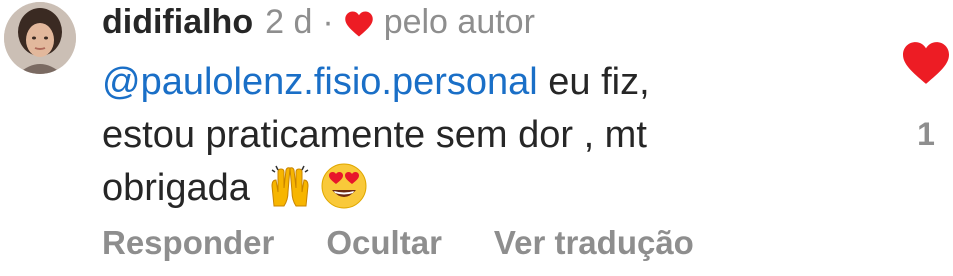 The width and height of the screenshot is (953, 276). What do you see at coordinates (593, 82) in the screenshot?
I see `comment-text-line1: eu fiz,` at bounding box center [593, 82].